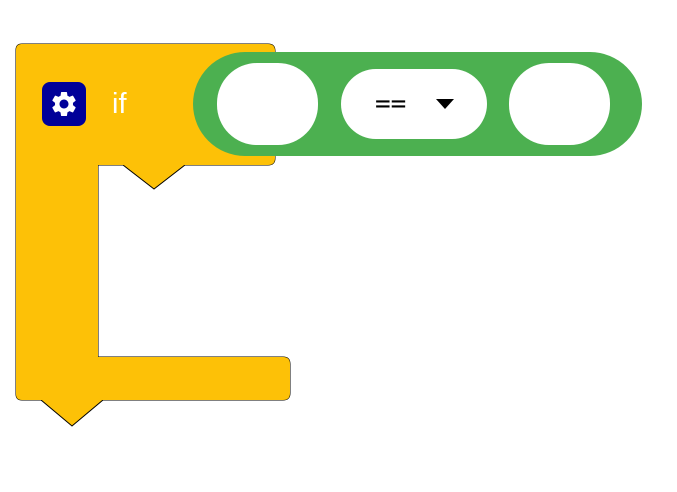  I want to click on settings-button, so click(64, 104).